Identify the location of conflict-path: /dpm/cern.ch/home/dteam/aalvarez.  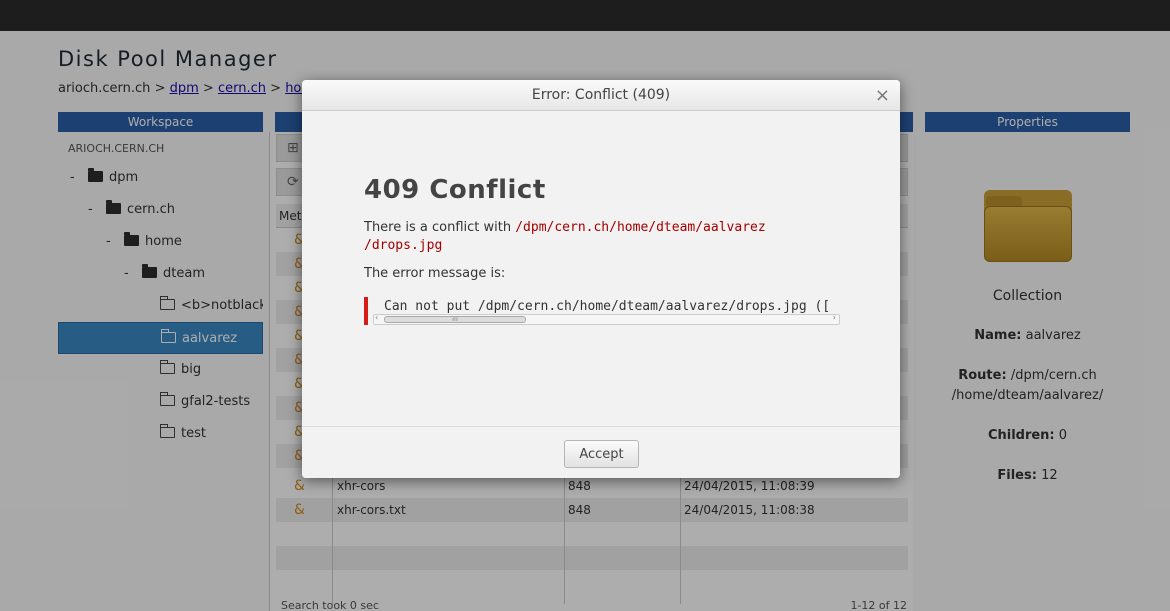
(640, 227).